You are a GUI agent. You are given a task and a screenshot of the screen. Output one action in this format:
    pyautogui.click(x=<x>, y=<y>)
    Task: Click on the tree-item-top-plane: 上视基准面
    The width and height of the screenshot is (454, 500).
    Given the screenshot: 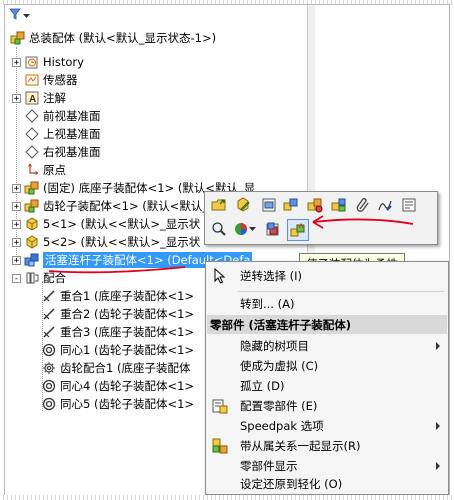 What is the action you would take?
    pyautogui.click(x=56, y=134)
    